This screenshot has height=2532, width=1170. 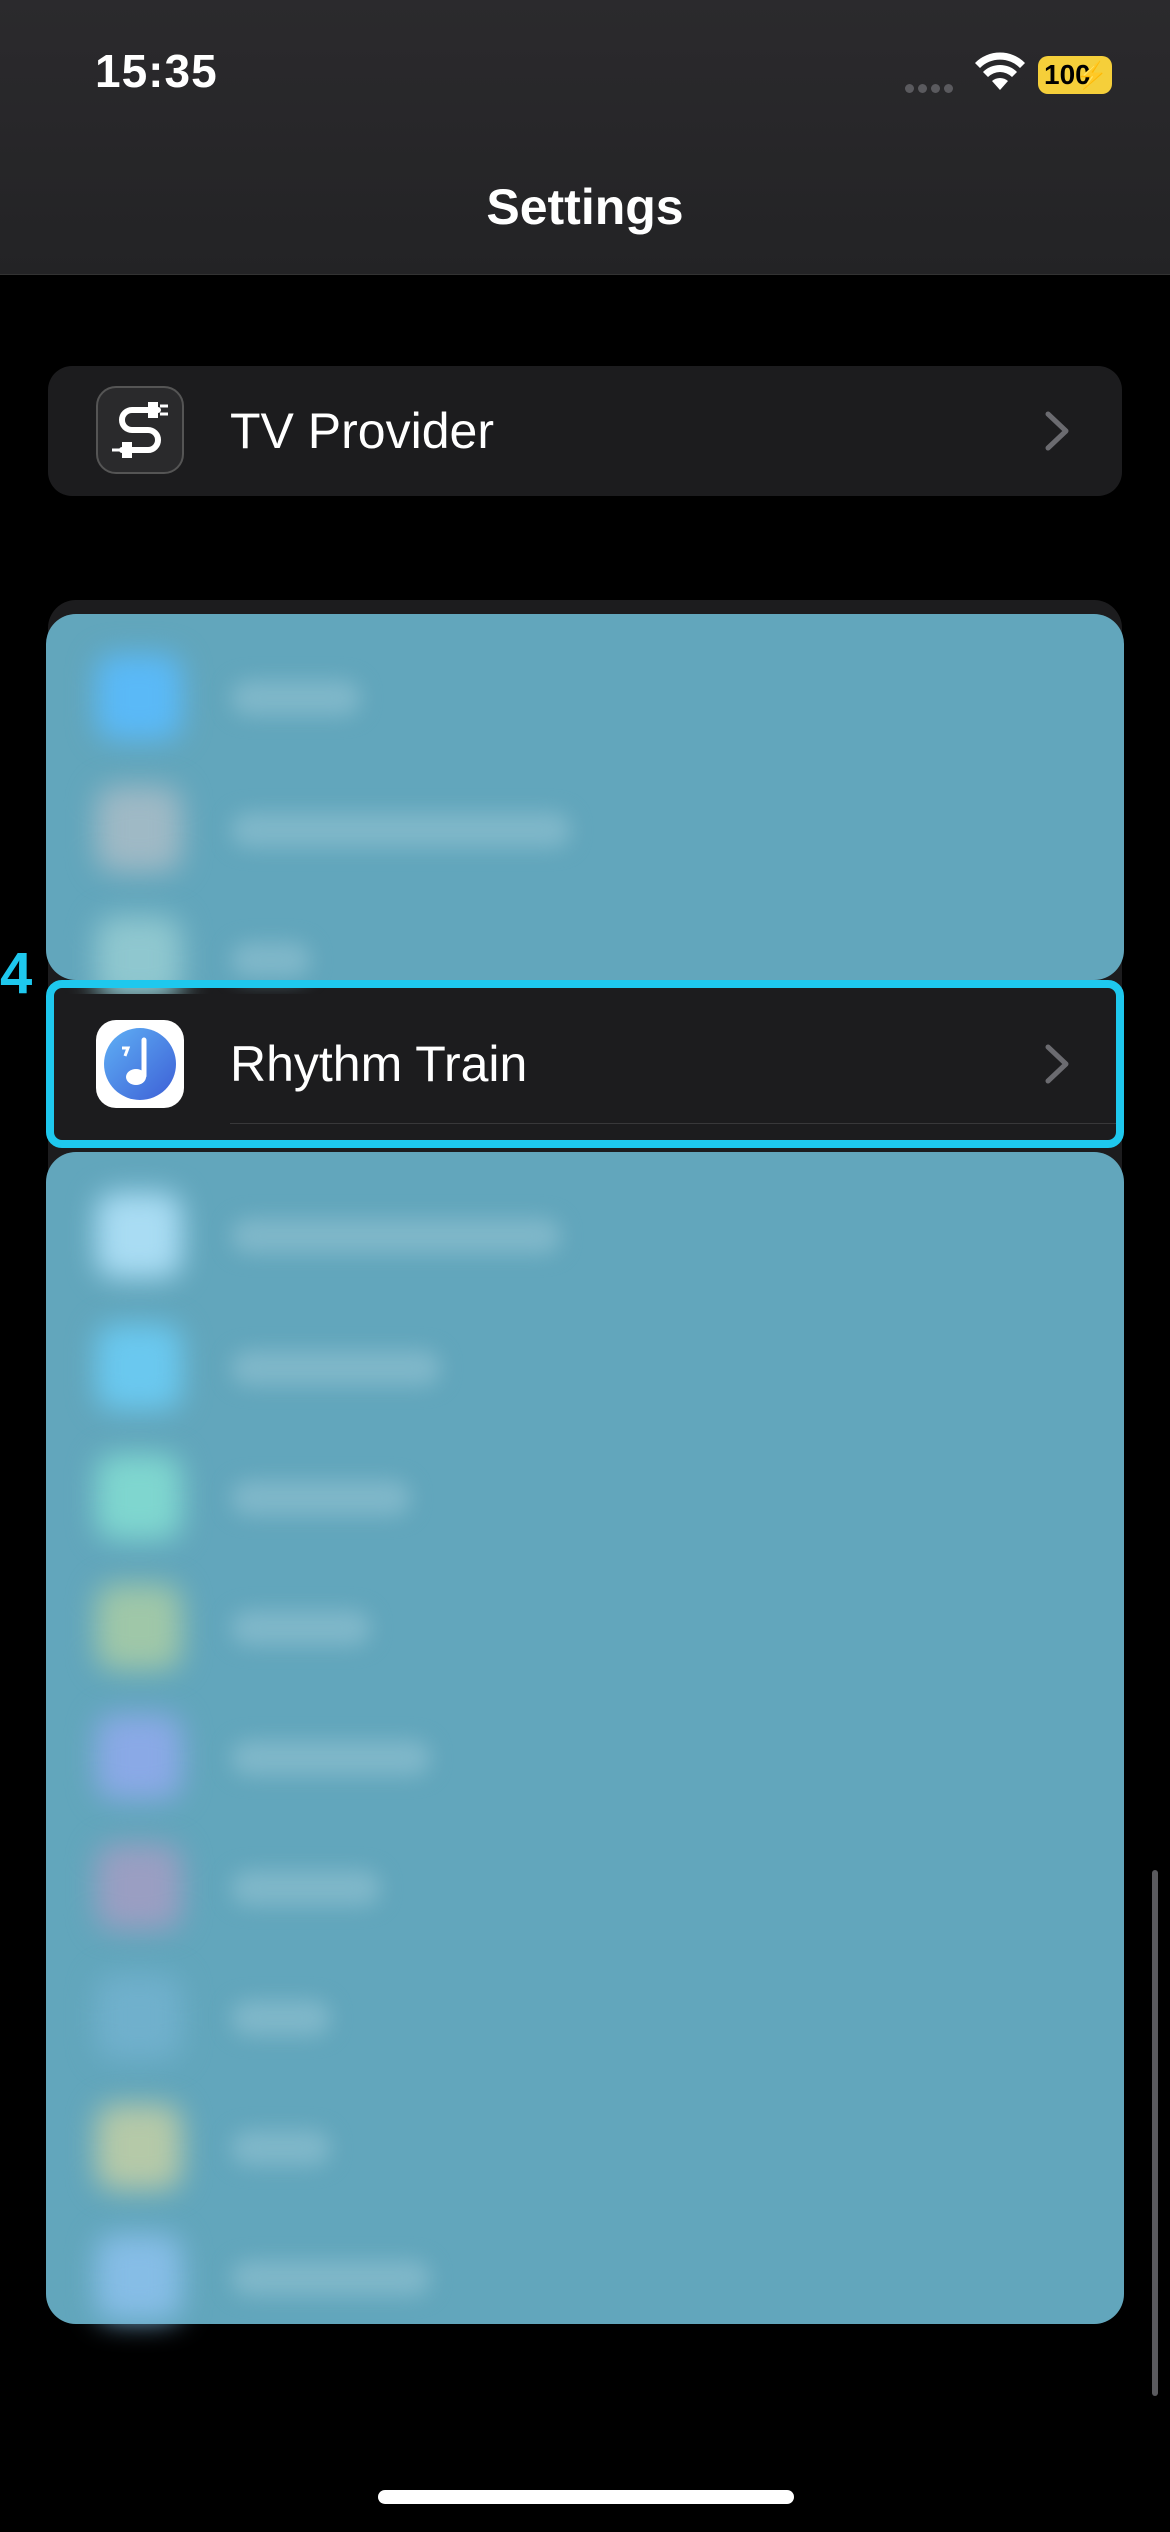 I want to click on cellular-signal-icon, so click(x=931, y=86).